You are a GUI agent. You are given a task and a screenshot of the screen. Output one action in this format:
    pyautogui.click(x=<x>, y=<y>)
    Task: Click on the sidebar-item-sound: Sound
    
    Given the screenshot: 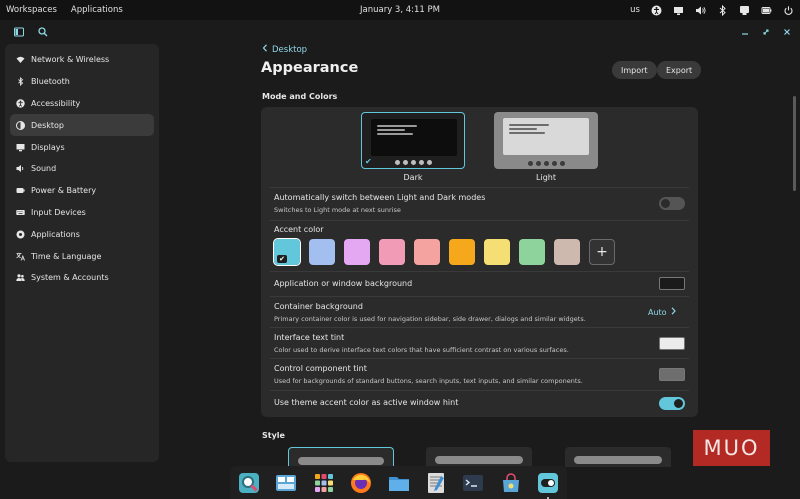 What is the action you would take?
    pyautogui.click(x=82, y=169)
    